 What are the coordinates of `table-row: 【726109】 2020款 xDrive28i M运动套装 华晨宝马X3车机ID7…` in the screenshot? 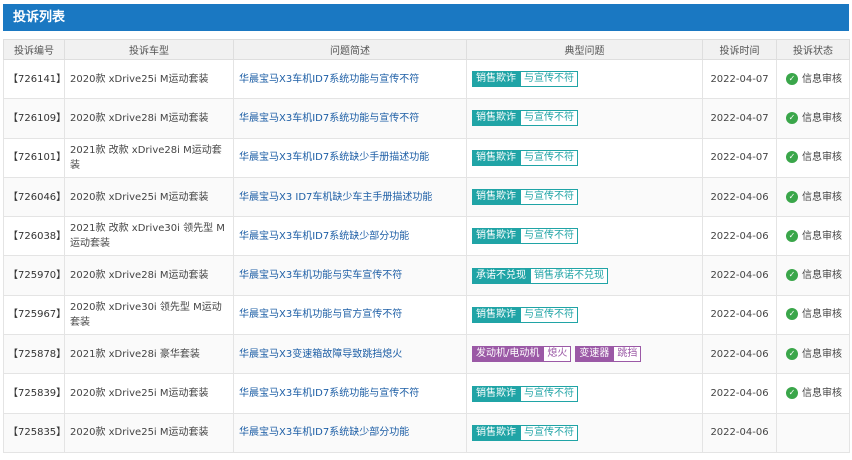 It's located at (426, 118).